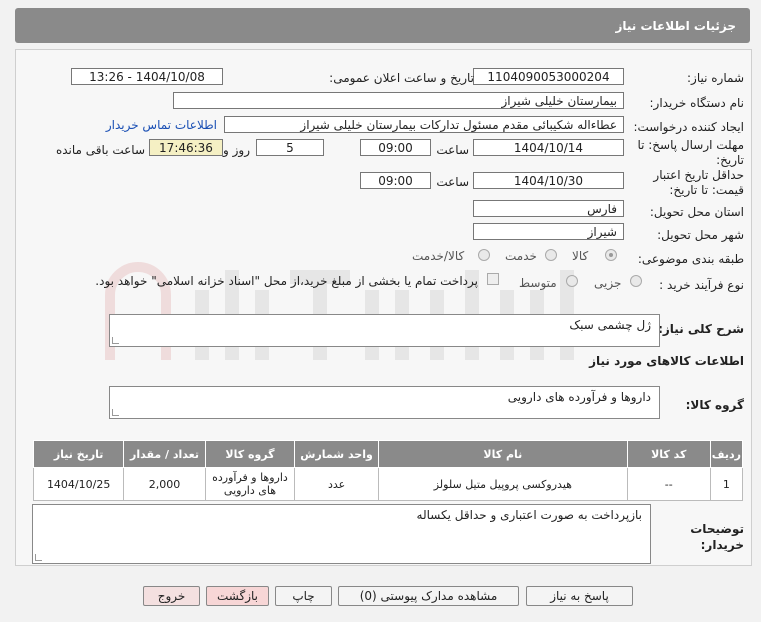 This screenshot has width=761, height=622. Describe the element at coordinates (484, 255) in the screenshot. I see `category-radio-both` at that location.